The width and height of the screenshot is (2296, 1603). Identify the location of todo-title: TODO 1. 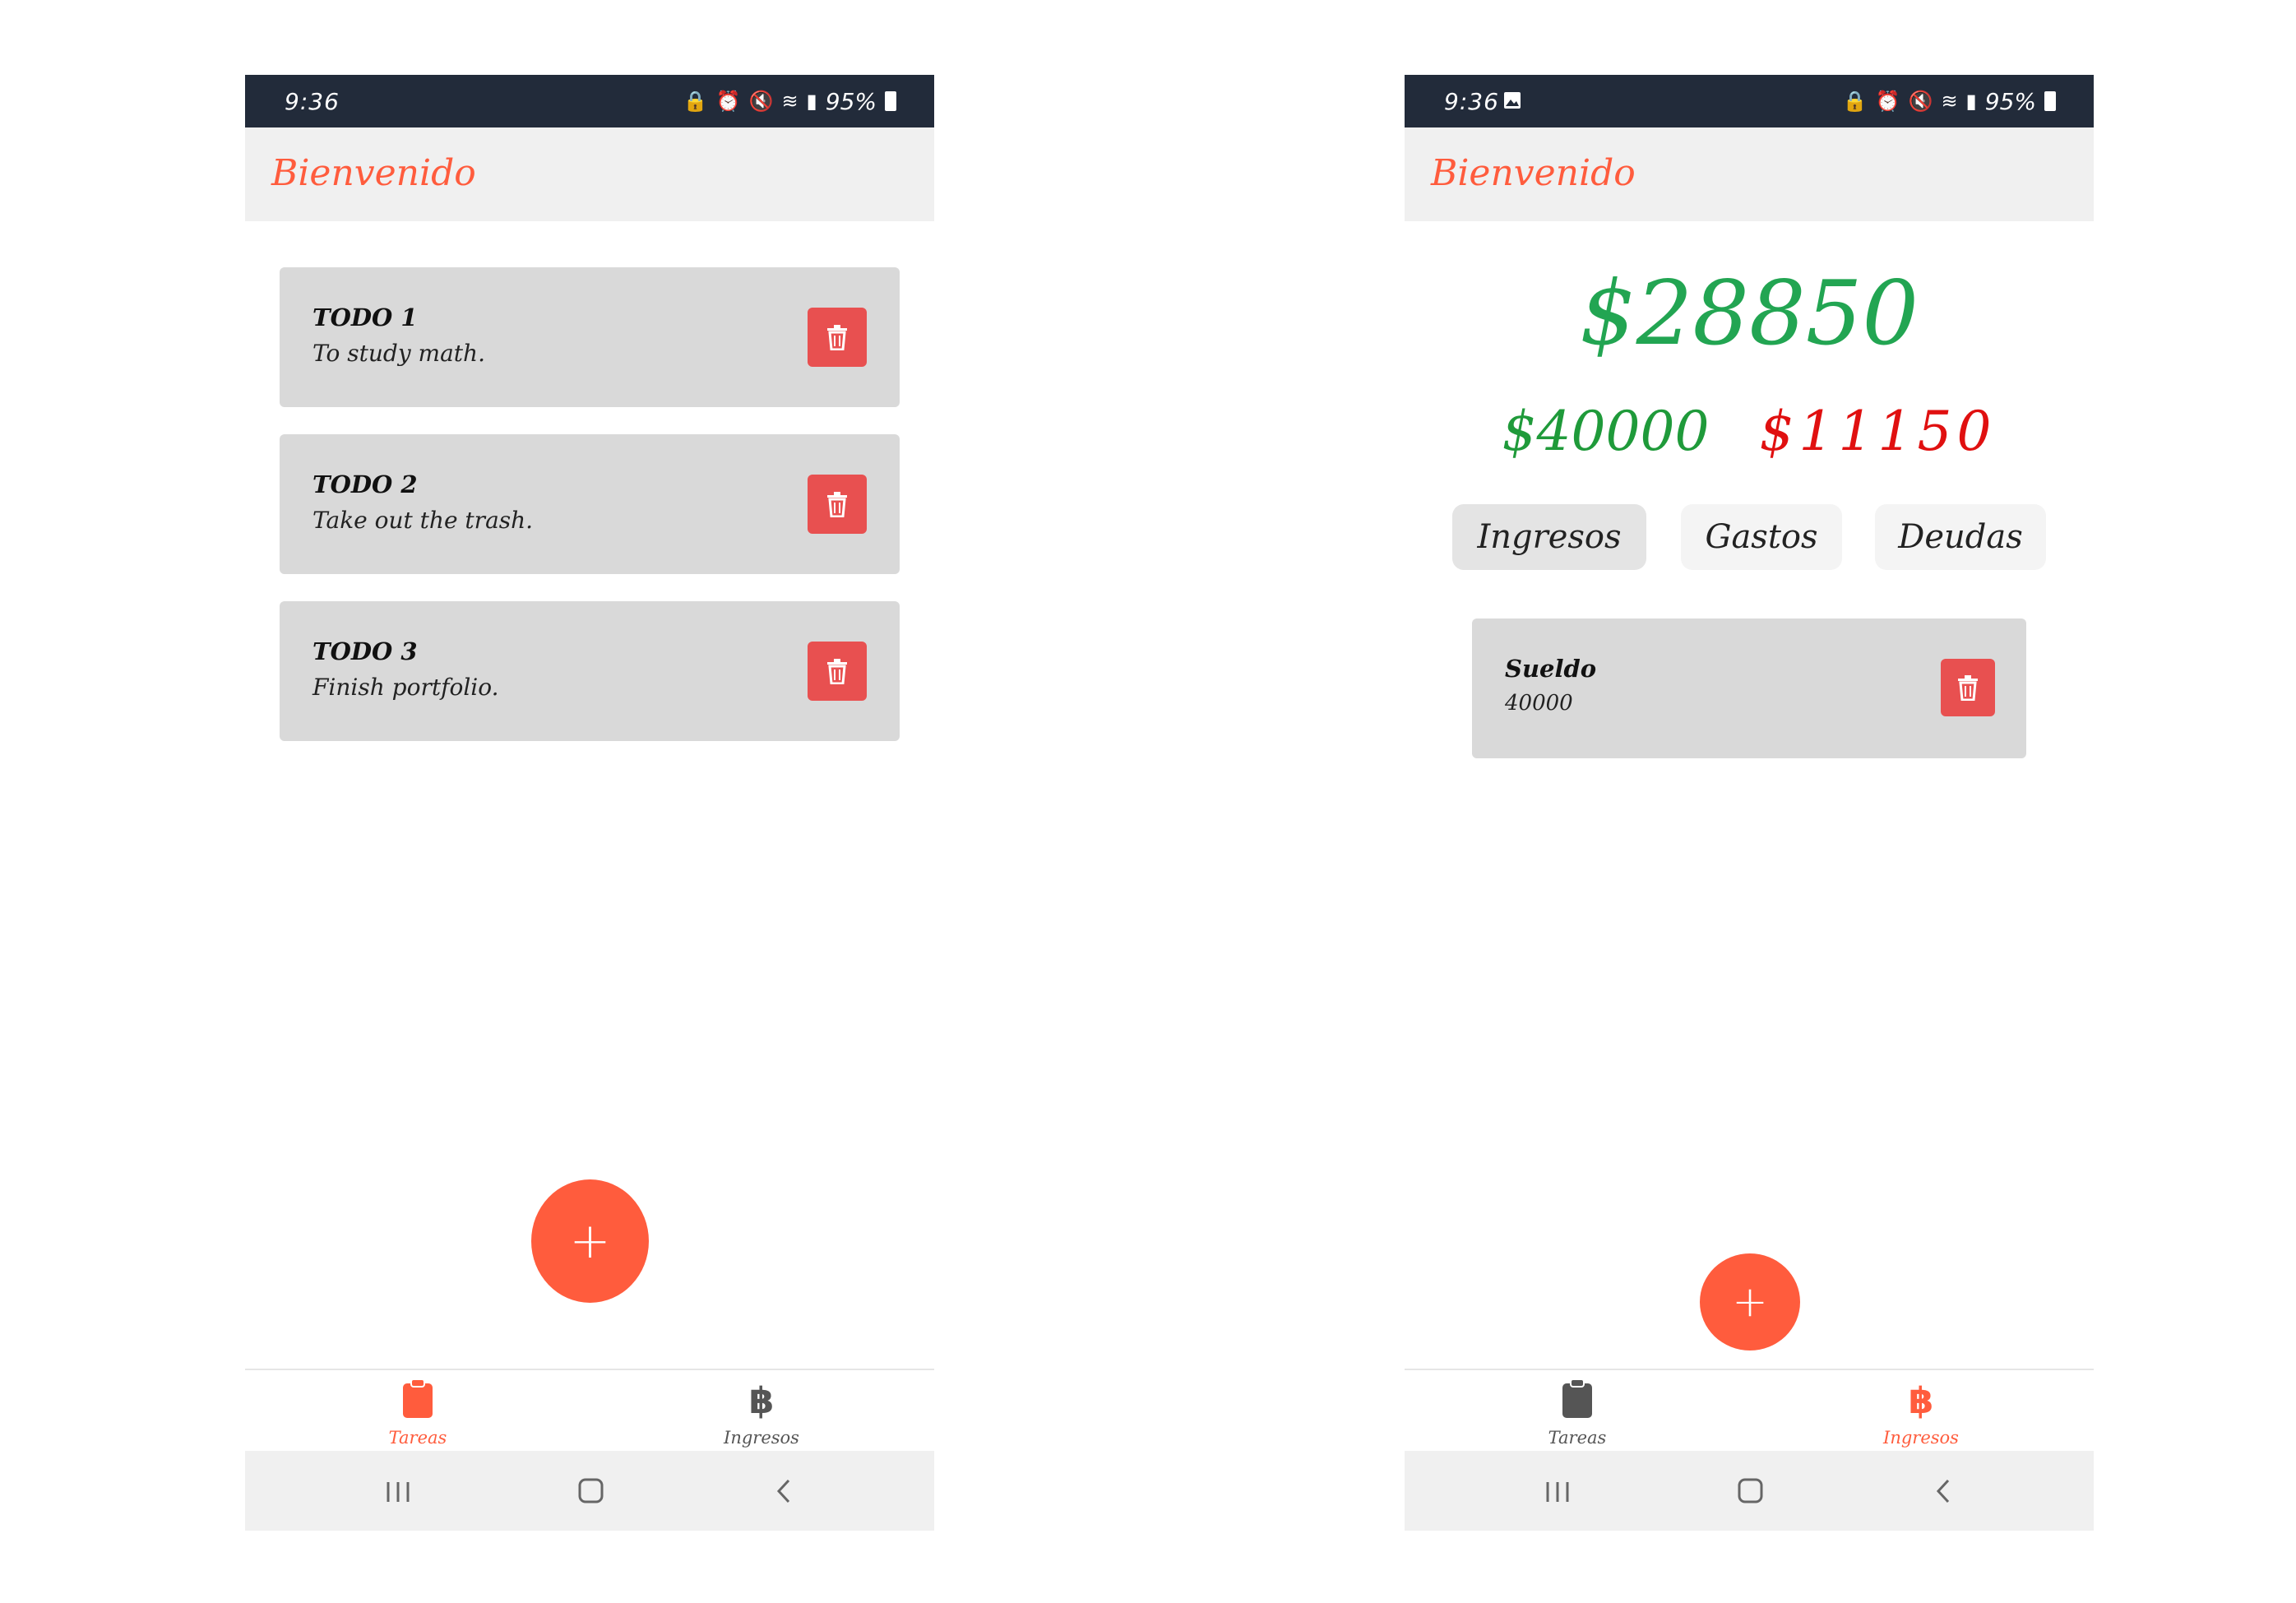
(365, 317).